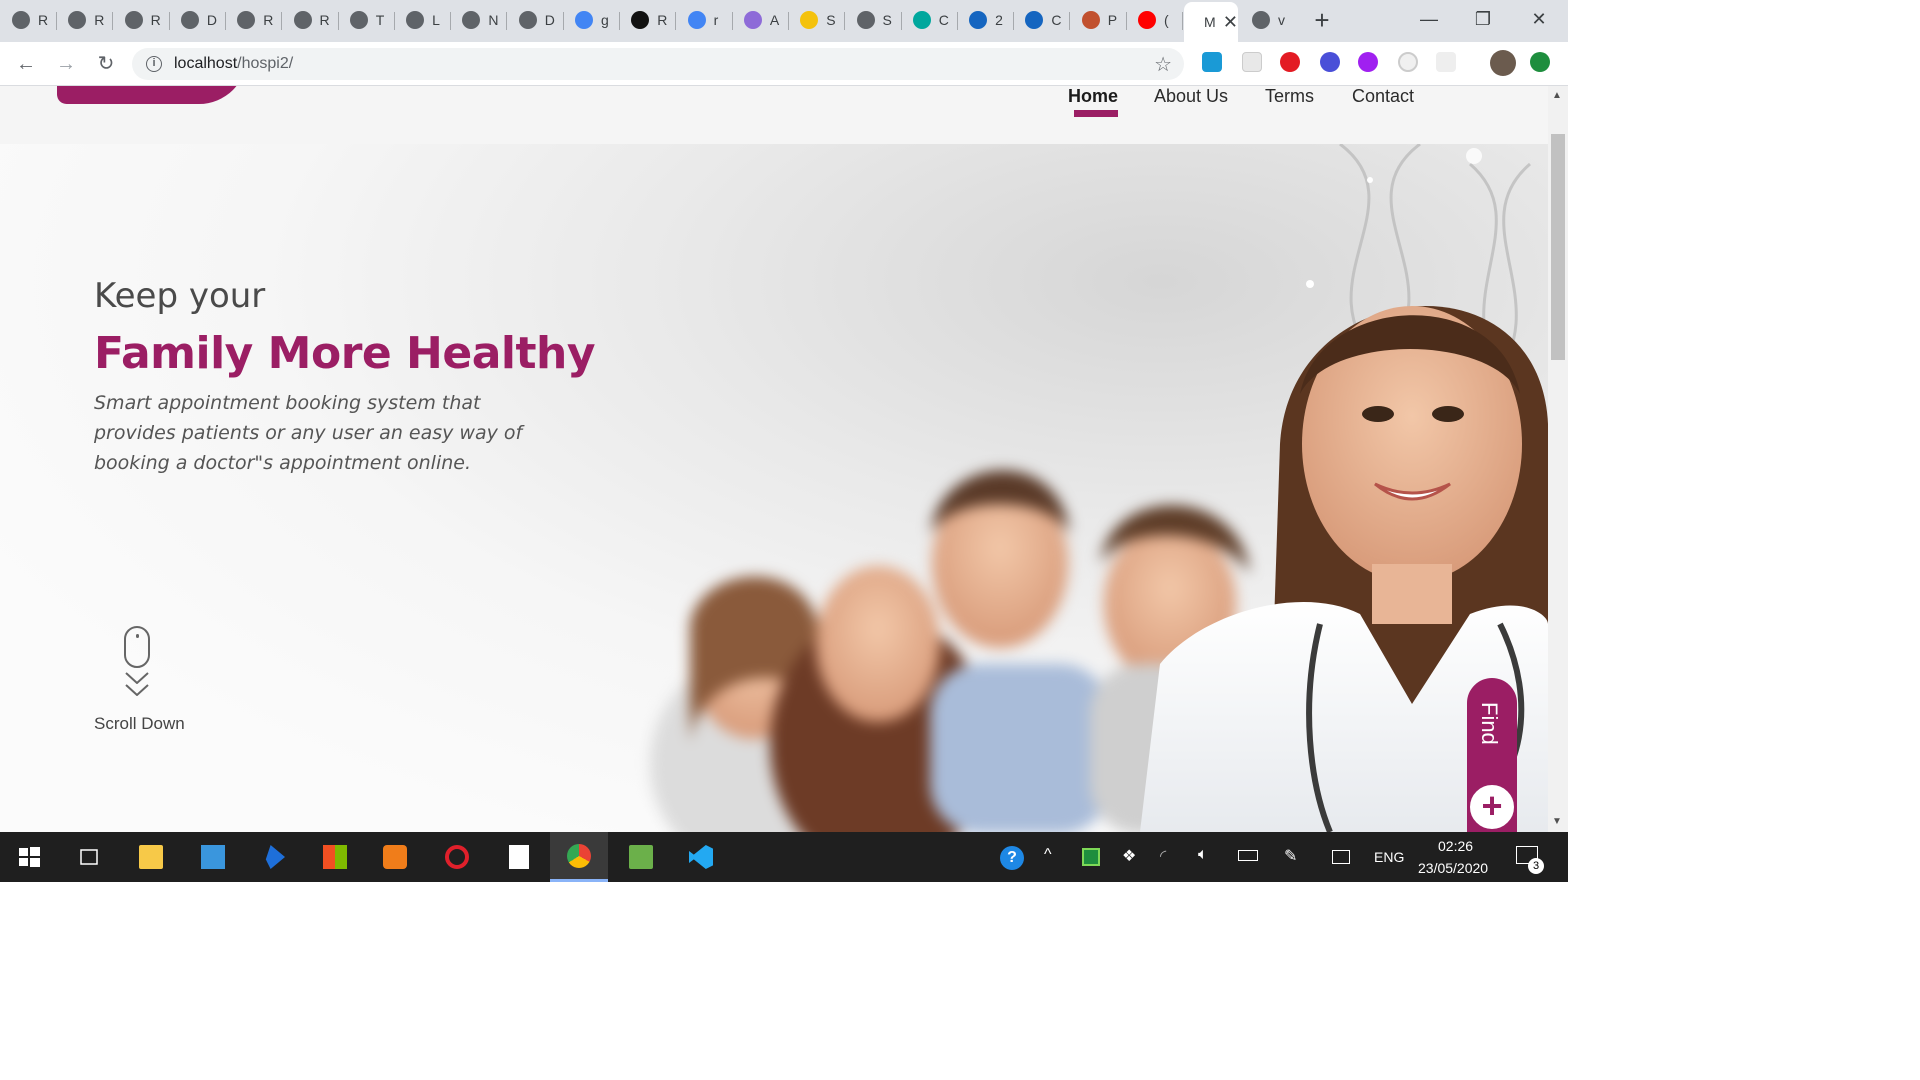 The height and width of the screenshot is (1080, 1920). What do you see at coordinates (151, 857) in the screenshot?
I see `file-explorer-button` at bounding box center [151, 857].